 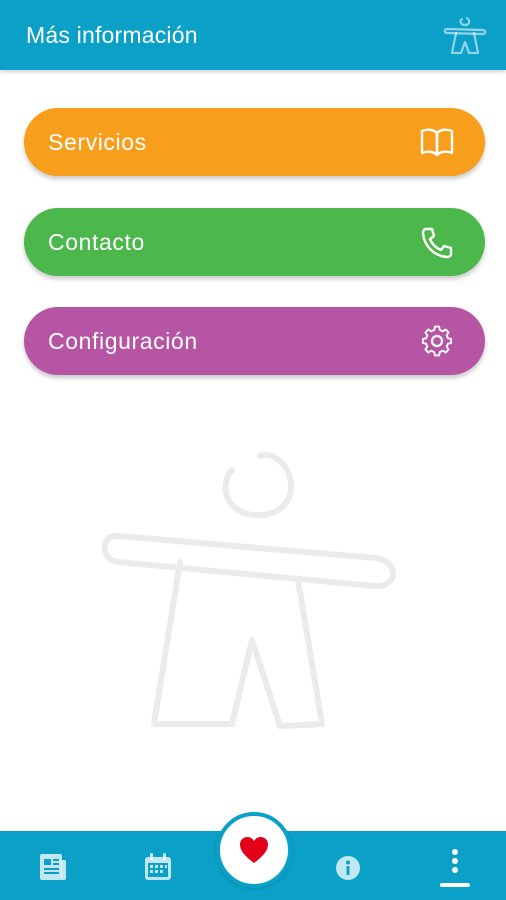 What do you see at coordinates (437, 243) in the screenshot?
I see `phone-icon` at bounding box center [437, 243].